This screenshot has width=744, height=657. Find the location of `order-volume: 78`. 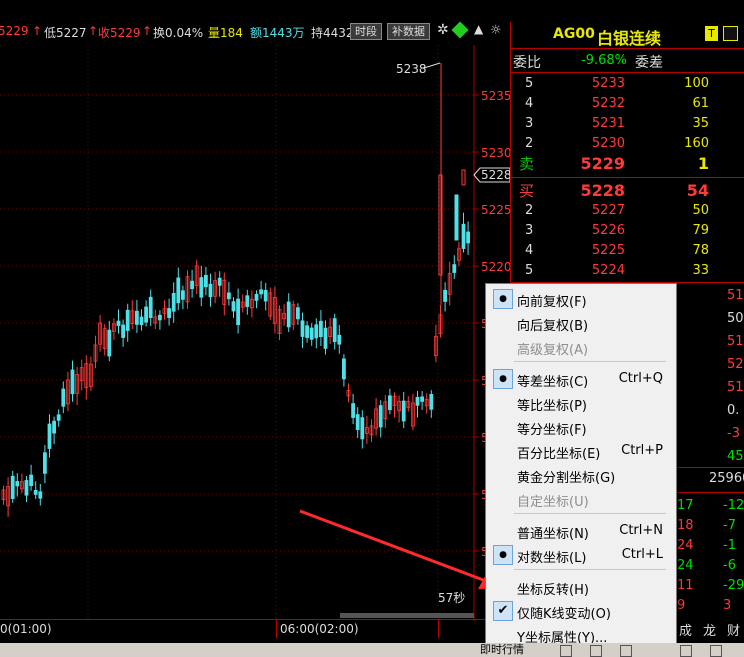

order-volume: 78 is located at coordinates (700, 250).